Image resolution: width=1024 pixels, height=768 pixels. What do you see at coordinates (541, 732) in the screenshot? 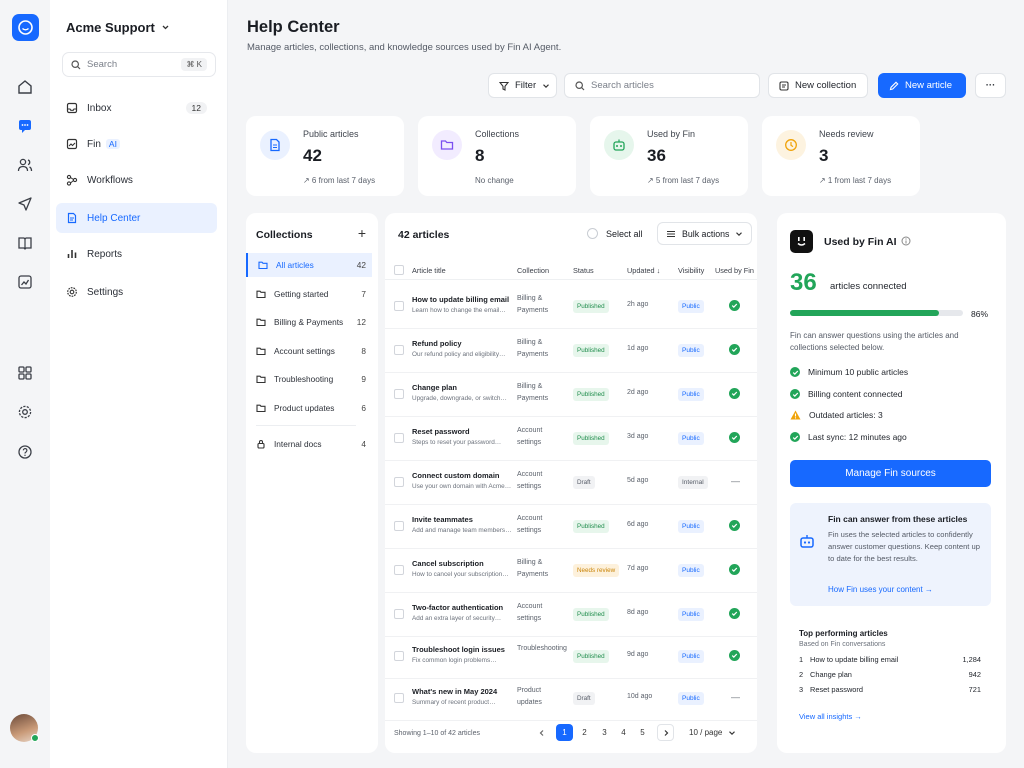
I see `prev-page-icon` at bounding box center [541, 732].